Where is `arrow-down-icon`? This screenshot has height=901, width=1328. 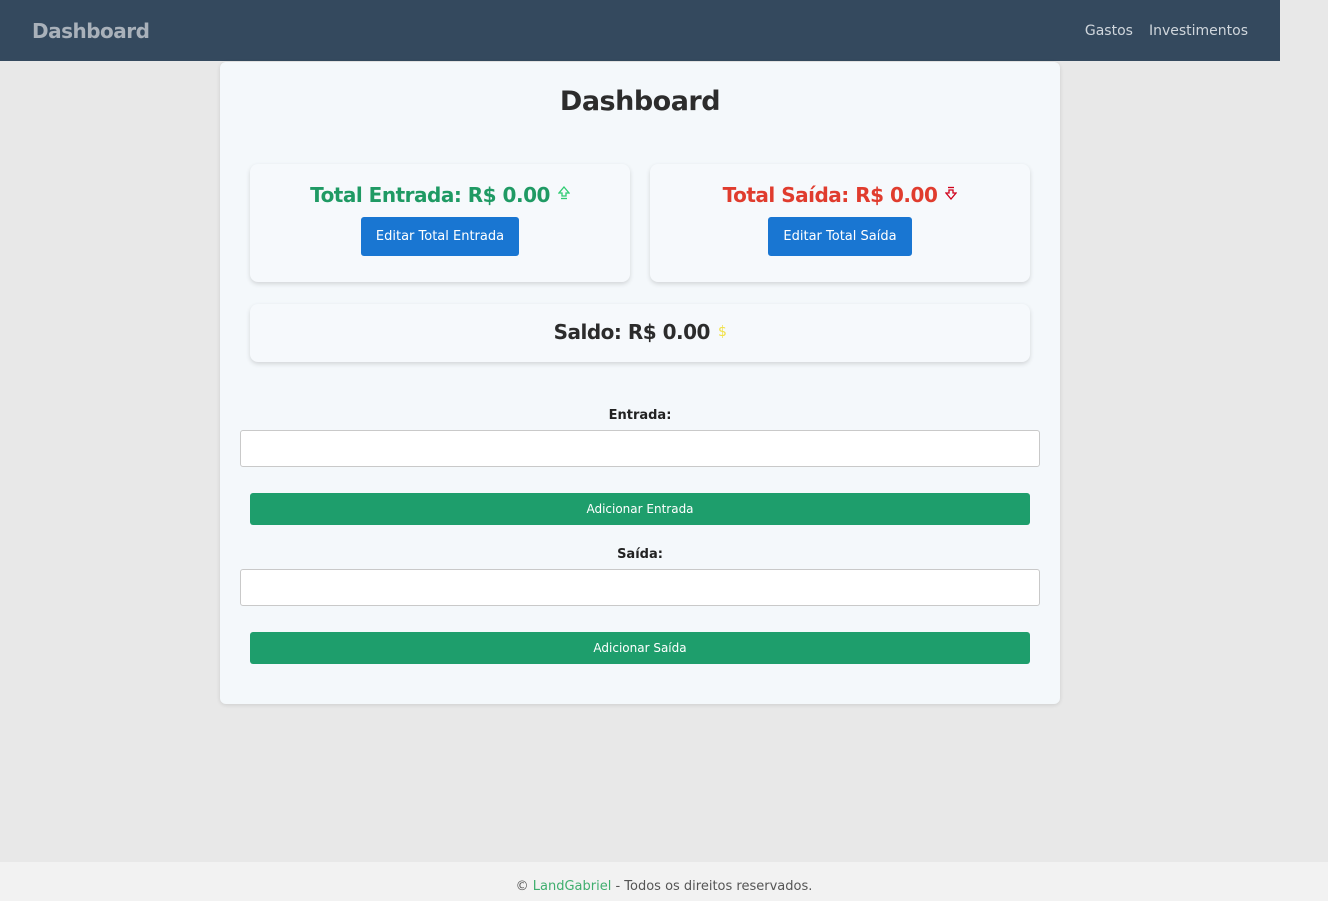 arrow-down-icon is located at coordinates (951, 195).